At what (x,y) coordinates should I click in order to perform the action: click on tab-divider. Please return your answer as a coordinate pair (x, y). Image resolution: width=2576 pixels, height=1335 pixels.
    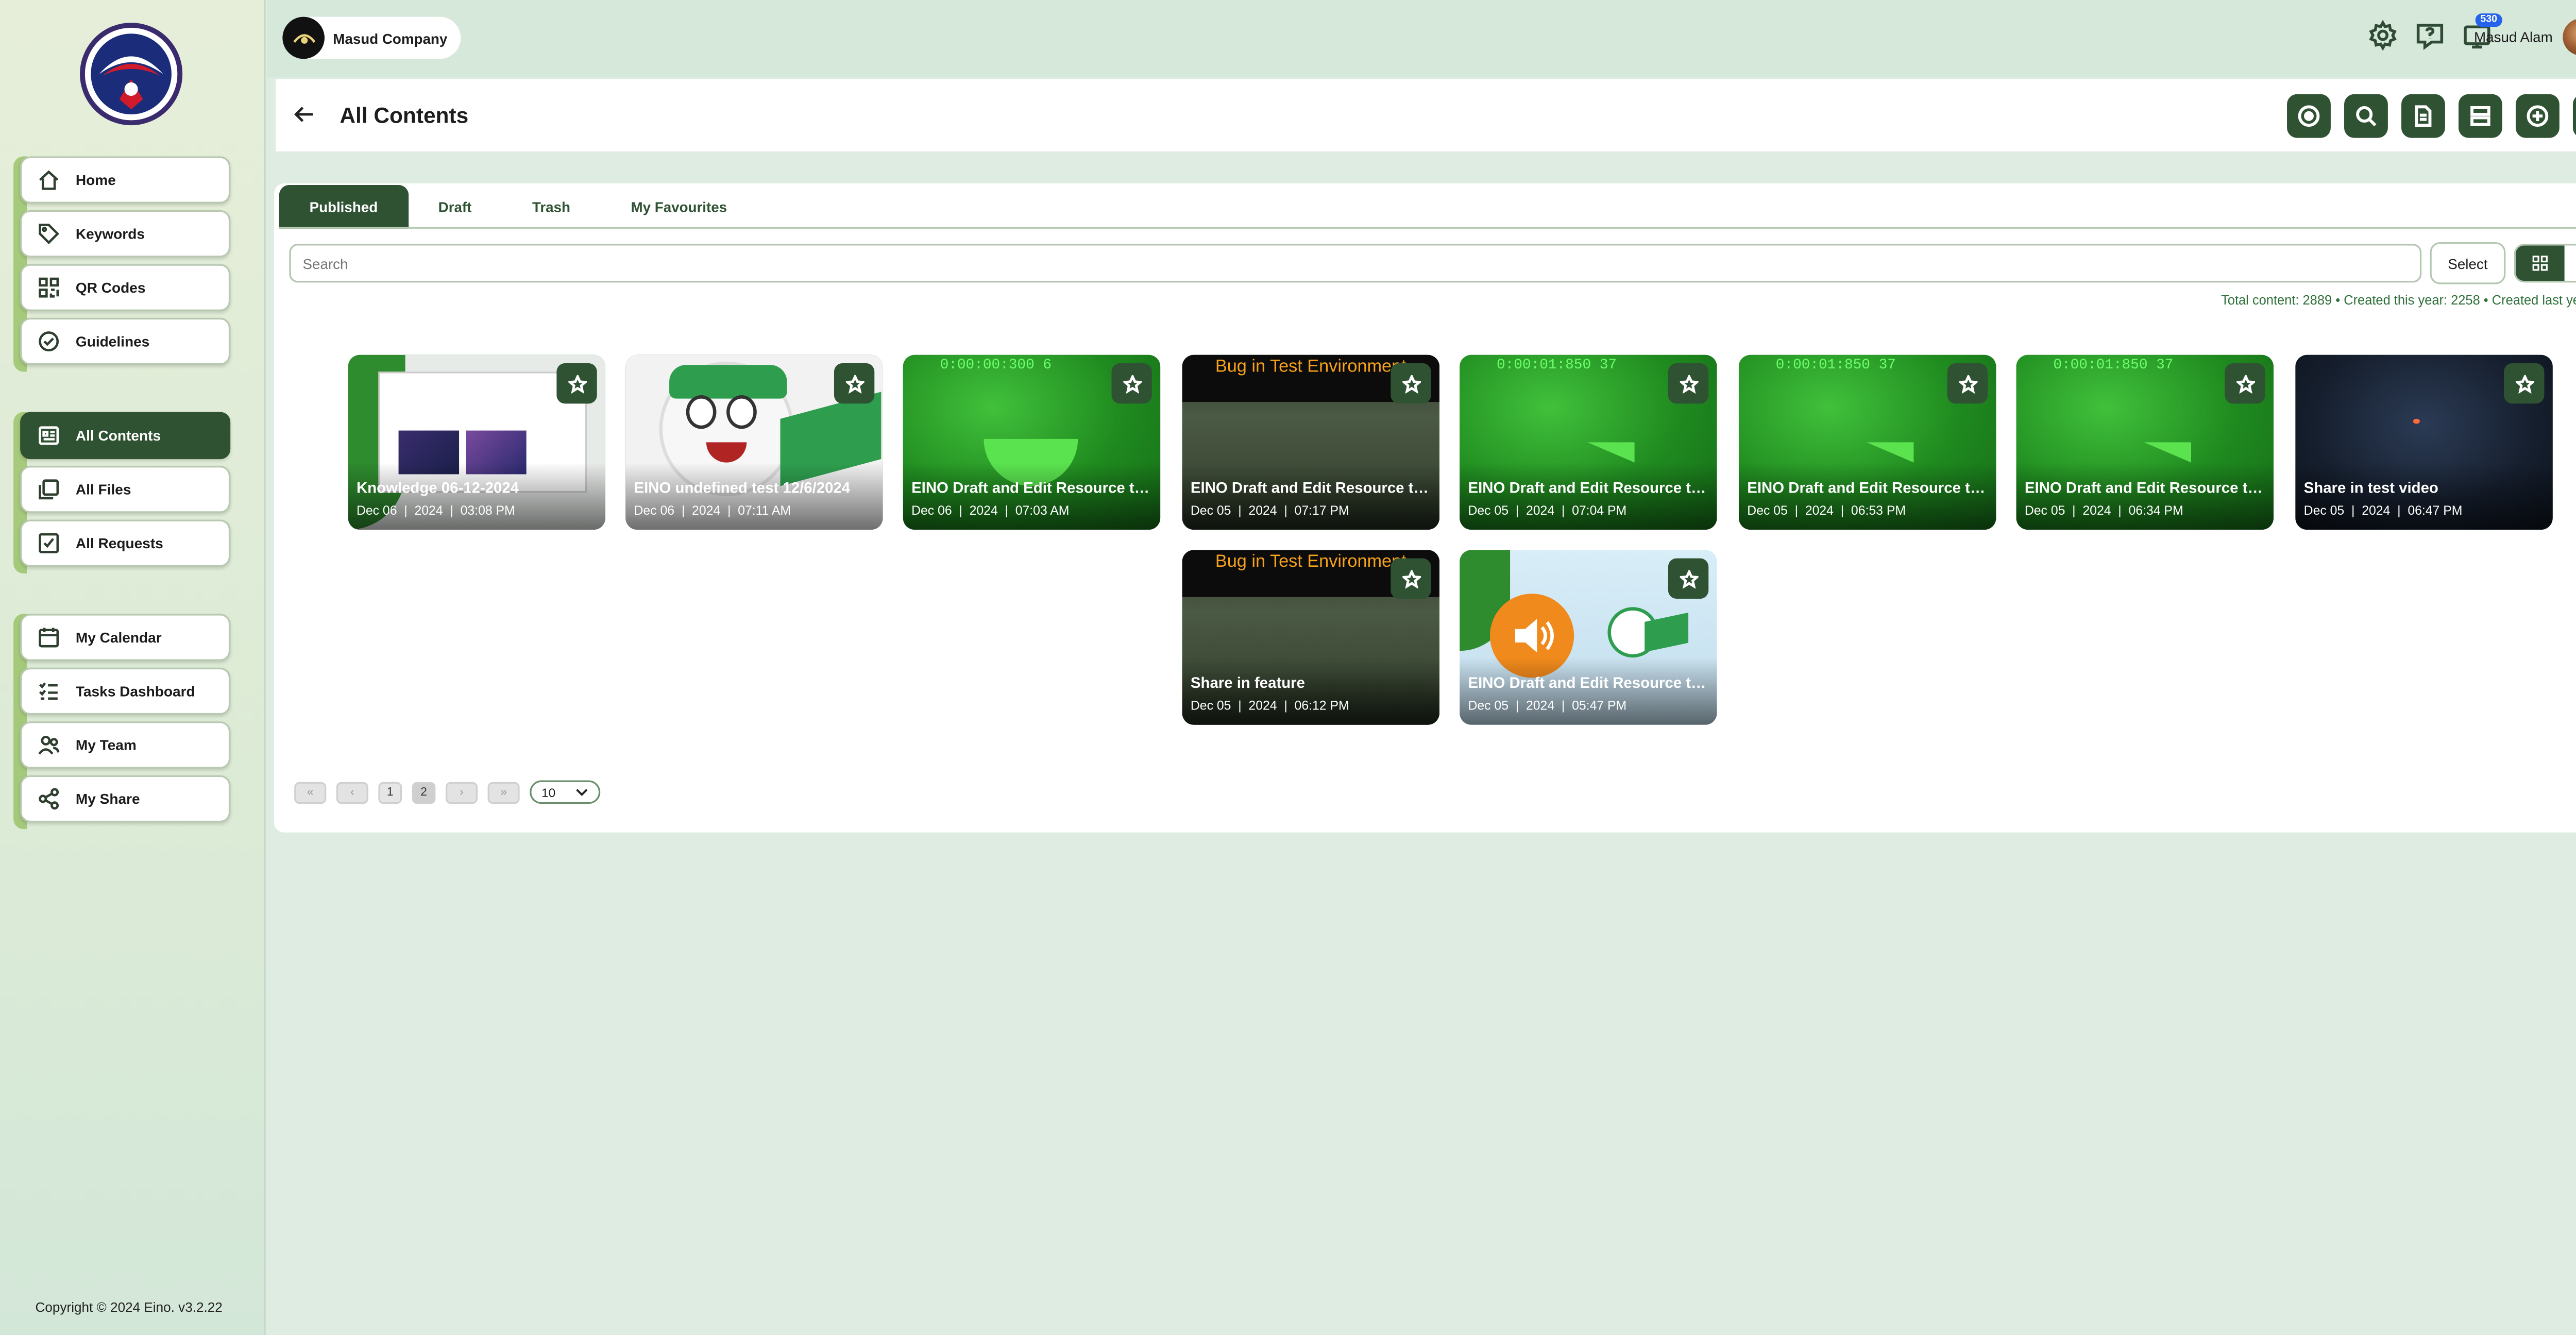
    Looking at the image, I should click on (1427, 228).